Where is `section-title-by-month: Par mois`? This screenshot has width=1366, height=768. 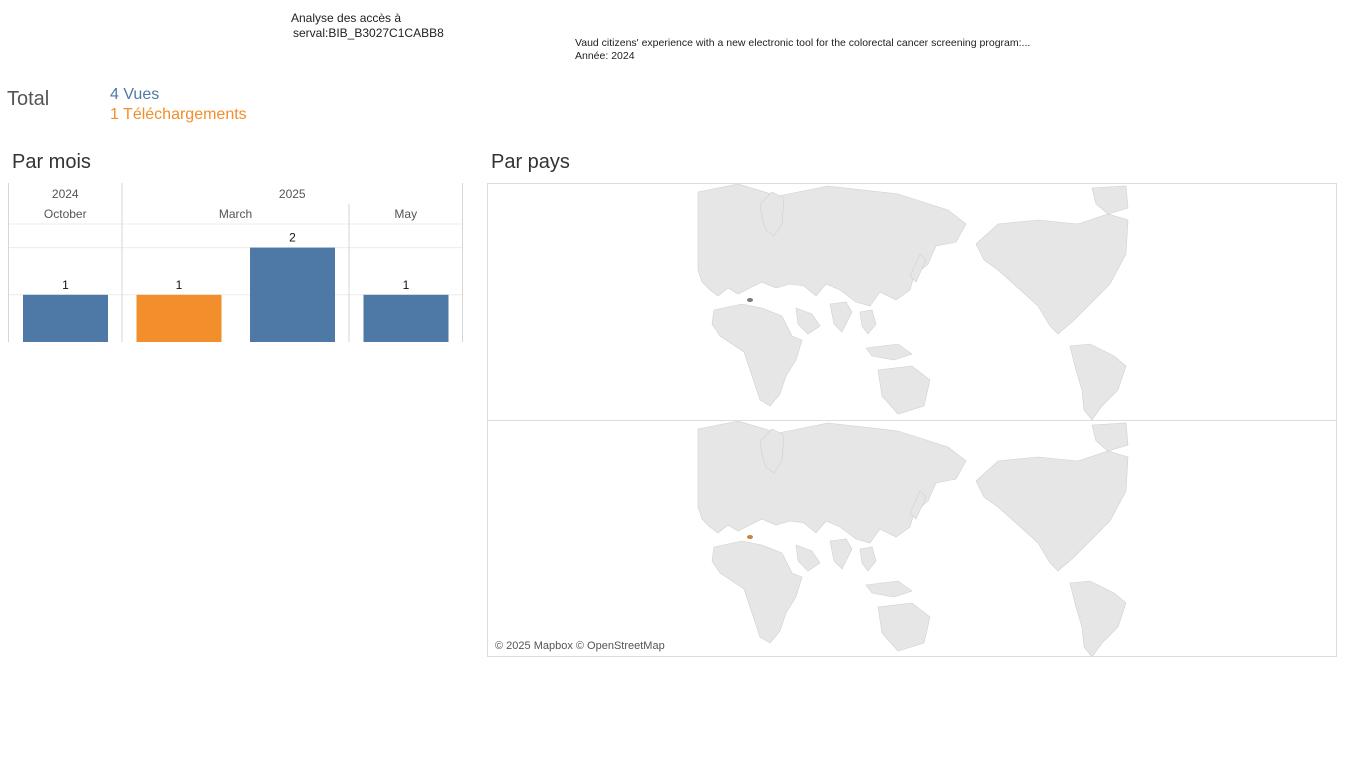
section-title-by-month: Par mois is located at coordinates (51, 162).